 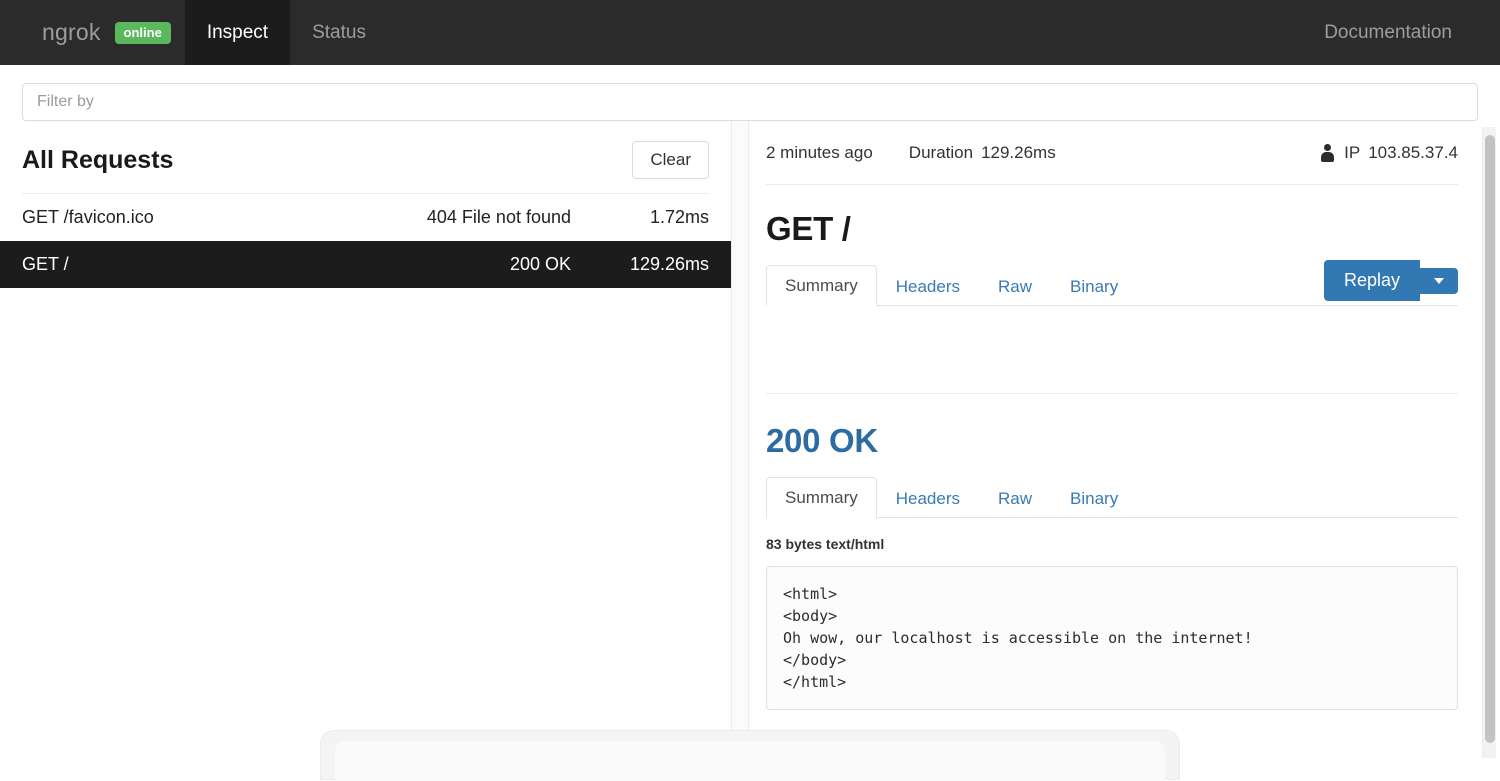 I want to click on status-badge: online, so click(x=143, y=33).